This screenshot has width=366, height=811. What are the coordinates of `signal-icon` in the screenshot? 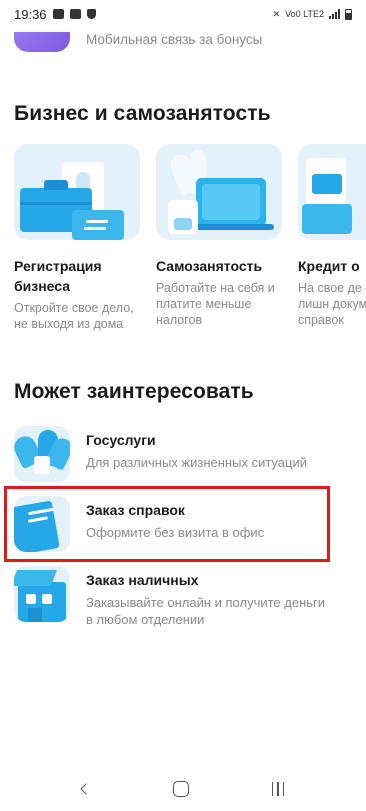 It's located at (334, 14).